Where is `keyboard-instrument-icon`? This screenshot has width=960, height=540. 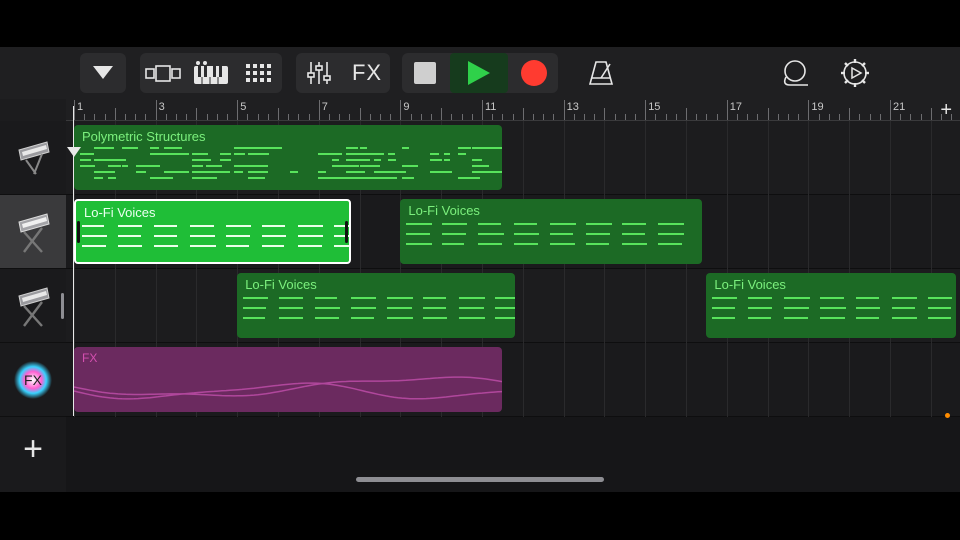 keyboard-instrument-icon is located at coordinates (34, 157).